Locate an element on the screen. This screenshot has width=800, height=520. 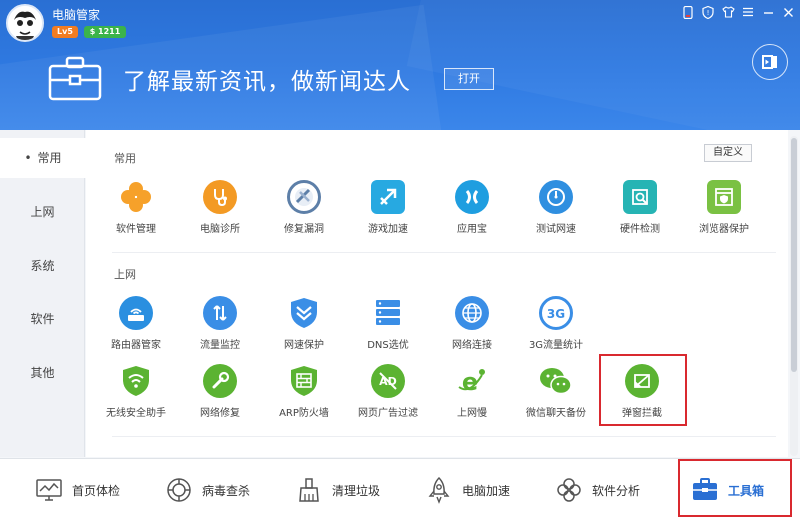
globe-icon is located at coordinates (472, 313).